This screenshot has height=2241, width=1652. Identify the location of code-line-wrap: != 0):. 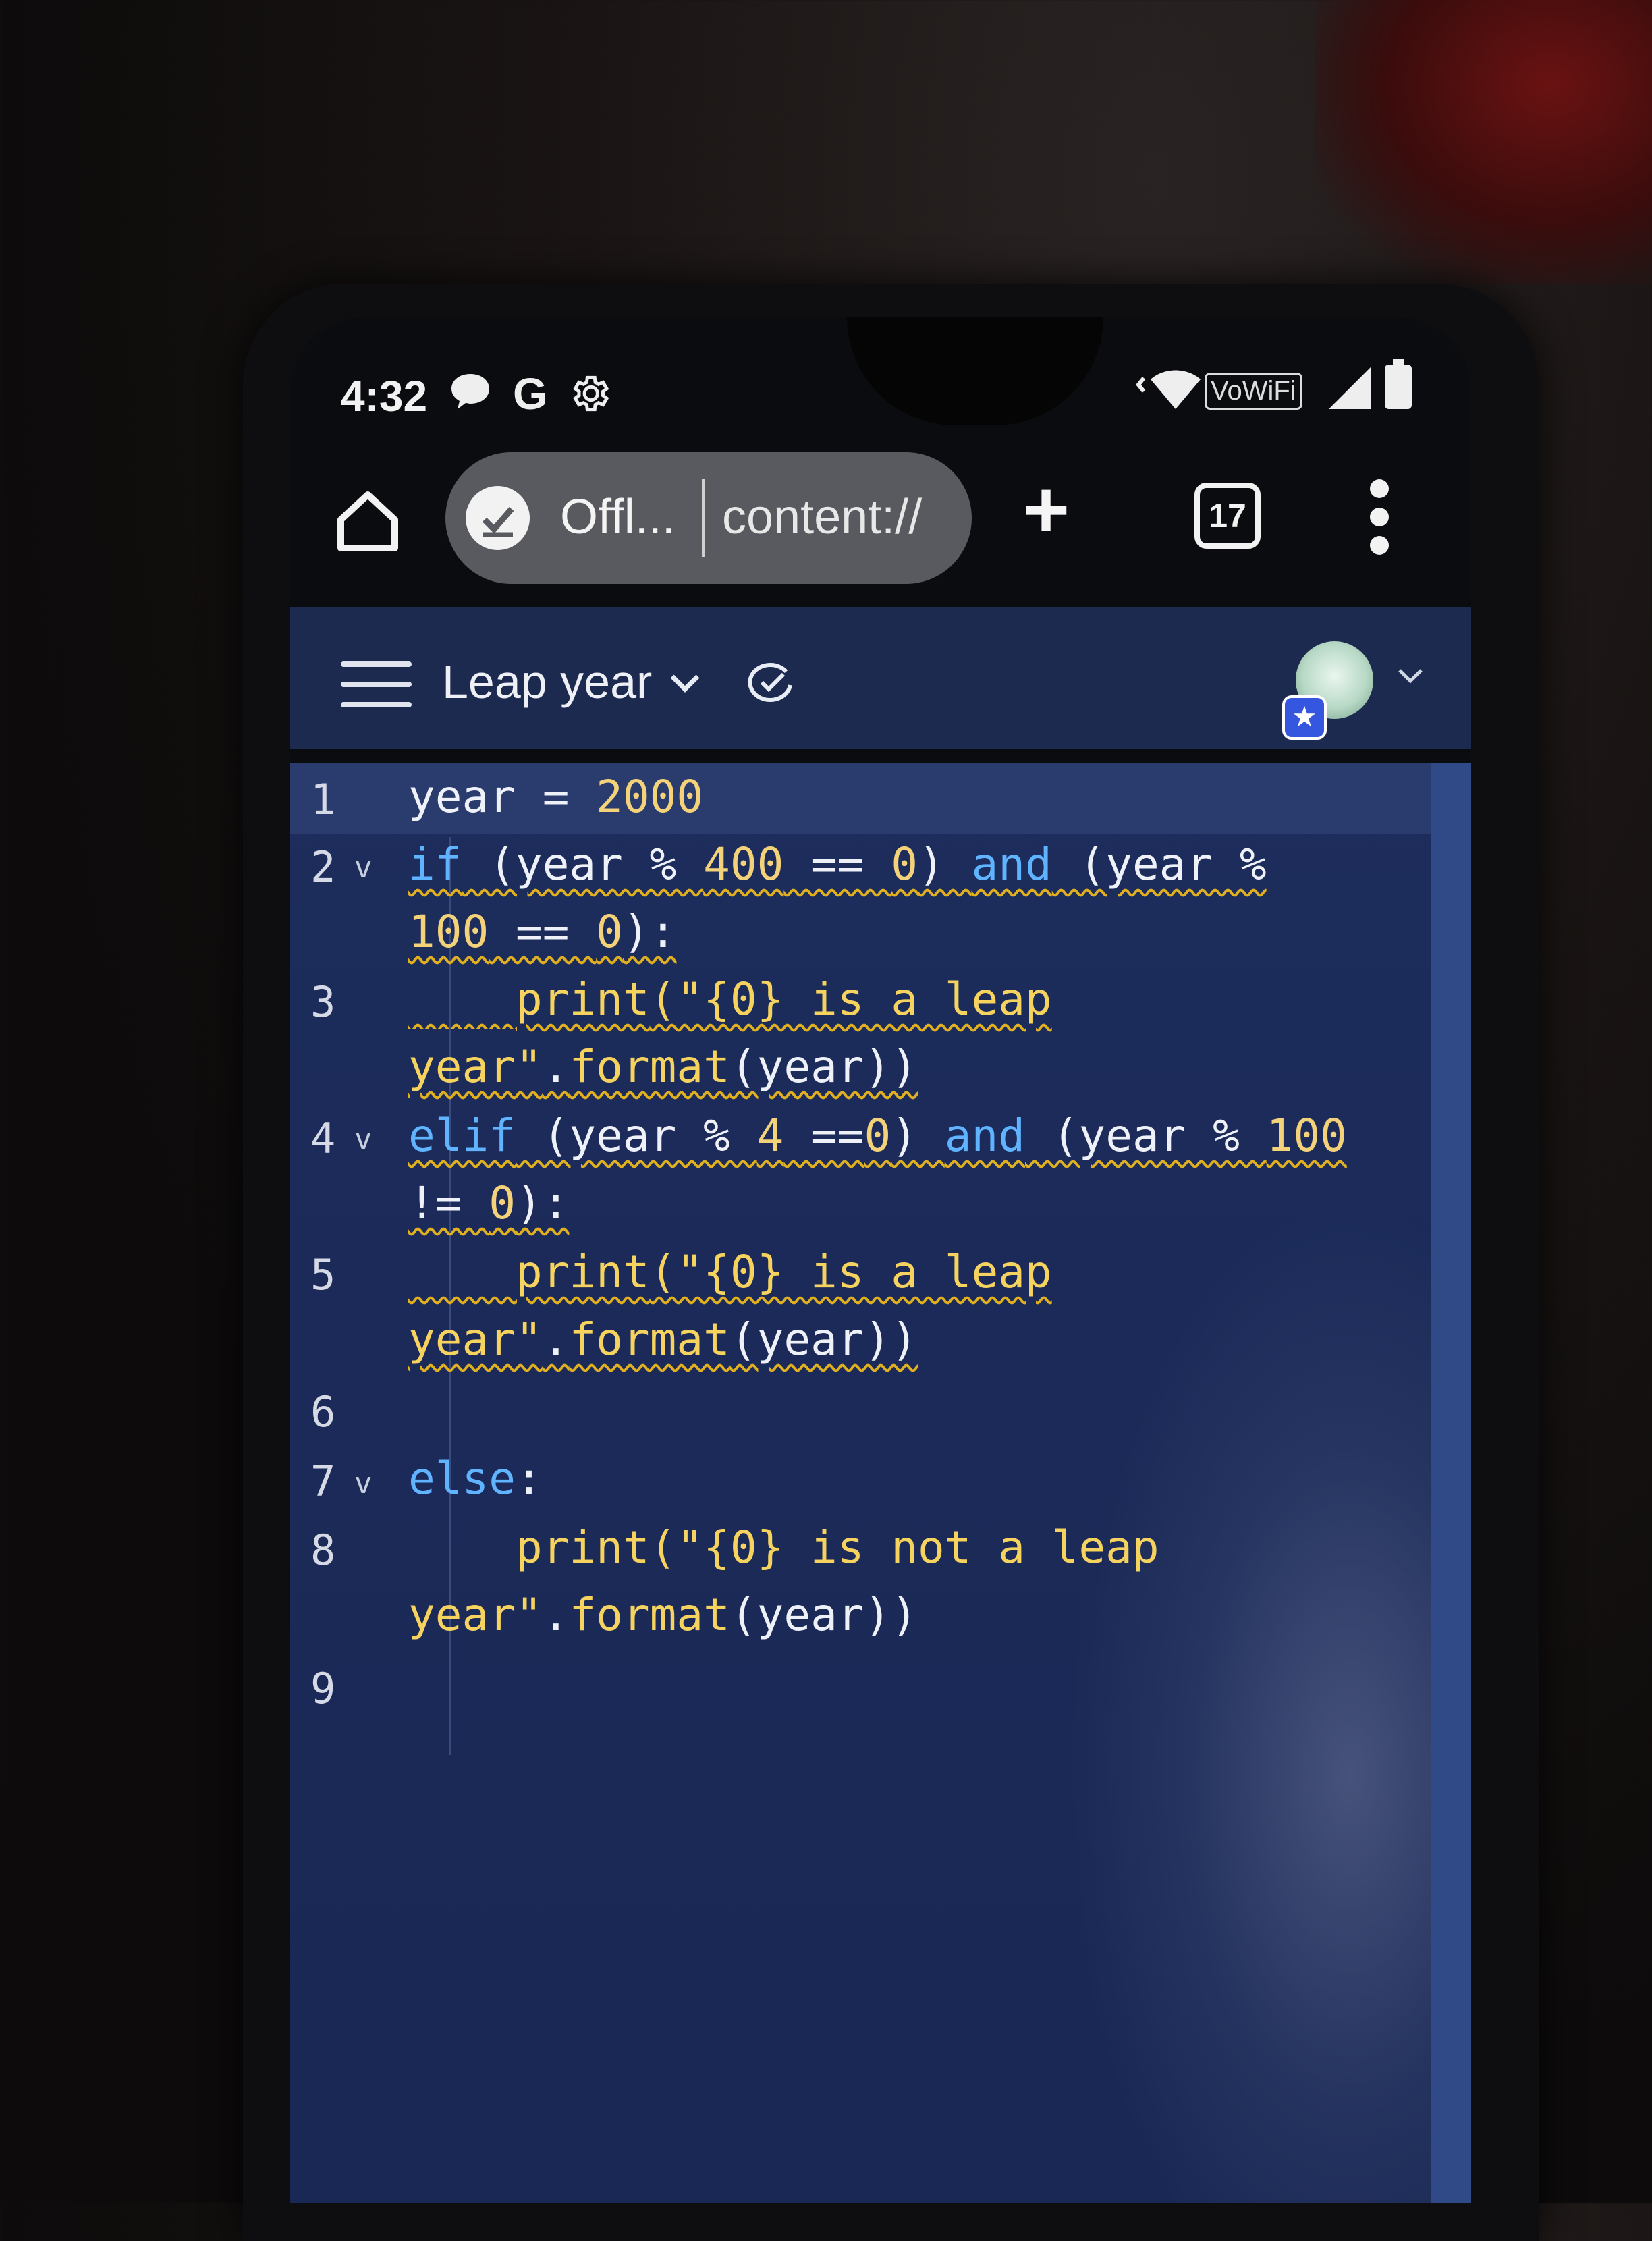
(488, 1203).